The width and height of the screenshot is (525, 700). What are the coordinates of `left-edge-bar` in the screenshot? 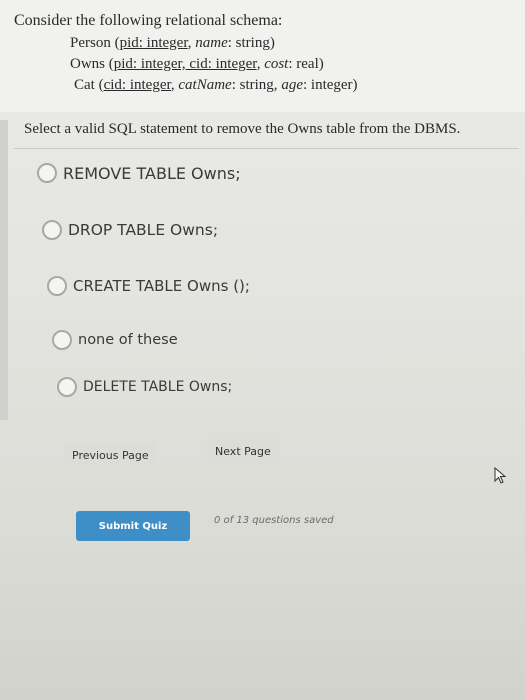 It's located at (4, 270).